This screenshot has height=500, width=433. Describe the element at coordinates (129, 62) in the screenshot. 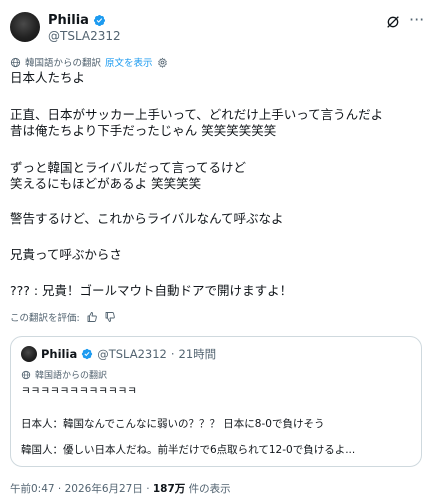

I see `show-original-link: 原文を表示` at that location.